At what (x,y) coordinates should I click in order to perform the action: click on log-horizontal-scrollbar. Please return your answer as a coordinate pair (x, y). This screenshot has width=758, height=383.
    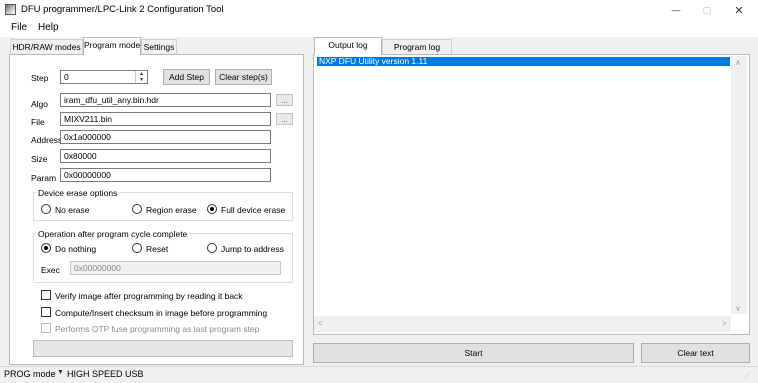
    Looking at the image, I should click on (522, 324).